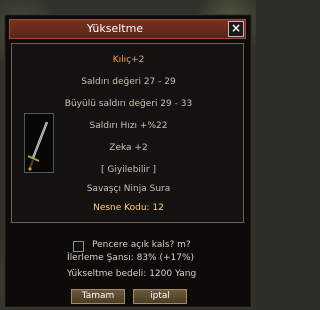 Image resolution: width=320 pixels, height=310 pixels. What do you see at coordinates (128, 208) in the screenshot?
I see `item-code: Nesne Kodu: 12` at bounding box center [128, 208].